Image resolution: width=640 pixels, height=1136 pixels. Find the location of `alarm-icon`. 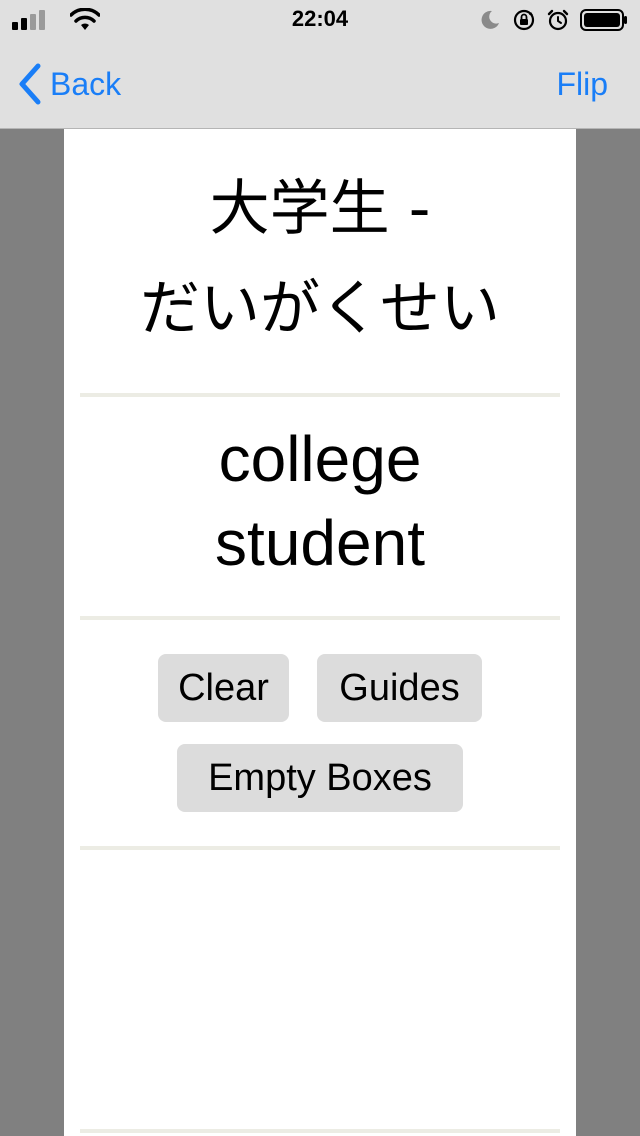

alarm-icon is located at coordinates (558, 20).